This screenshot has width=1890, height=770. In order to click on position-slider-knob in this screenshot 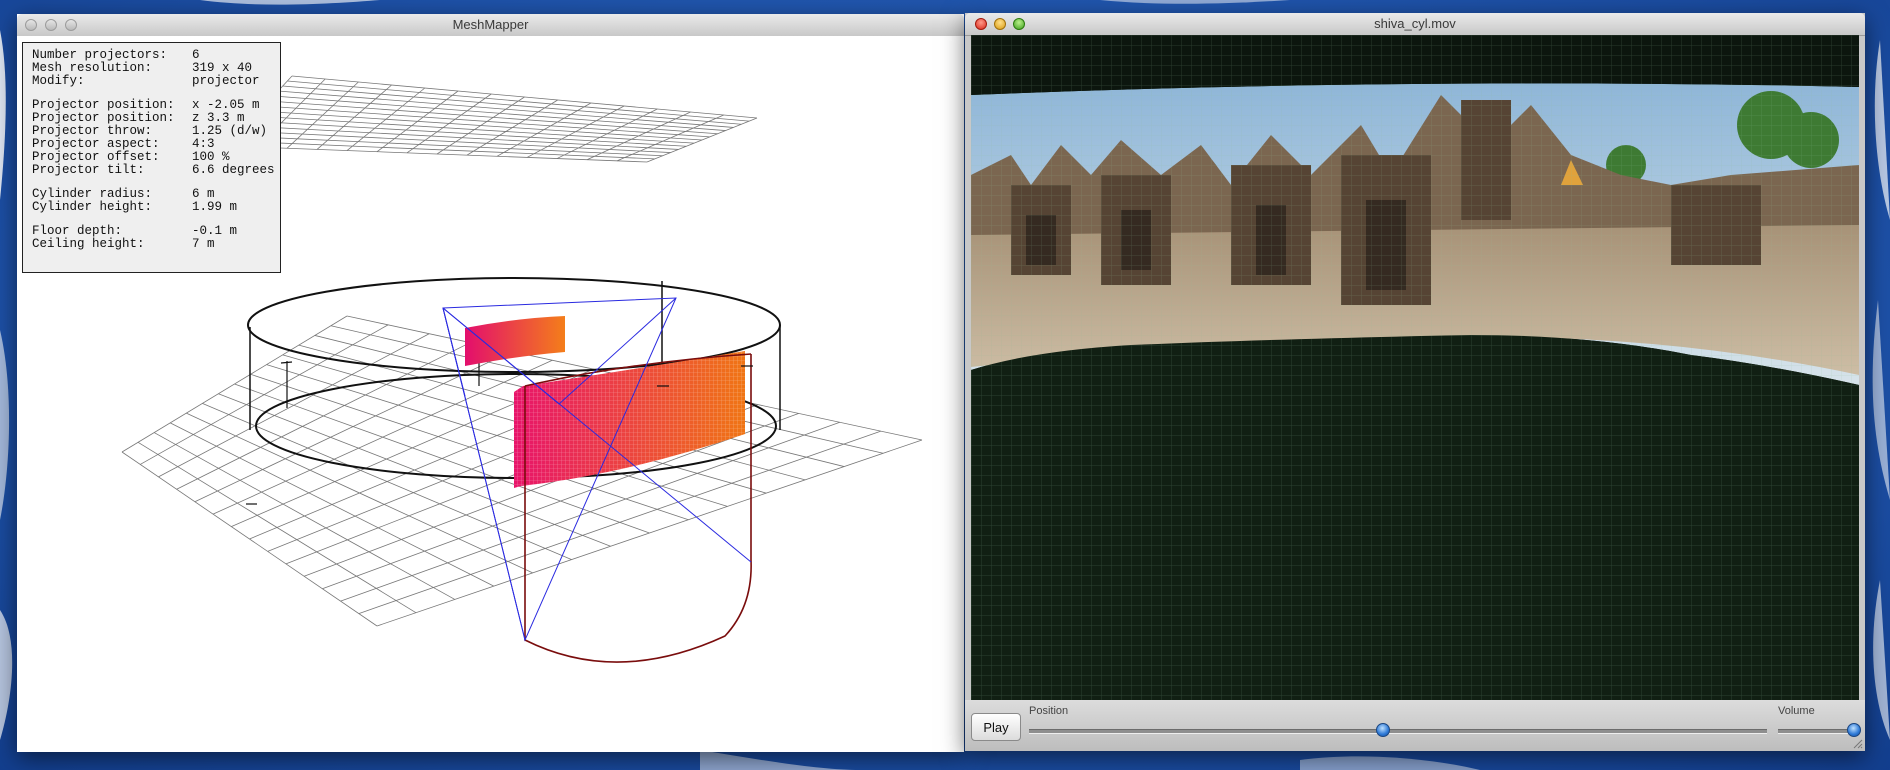, I will do `click(1383, 730)`.